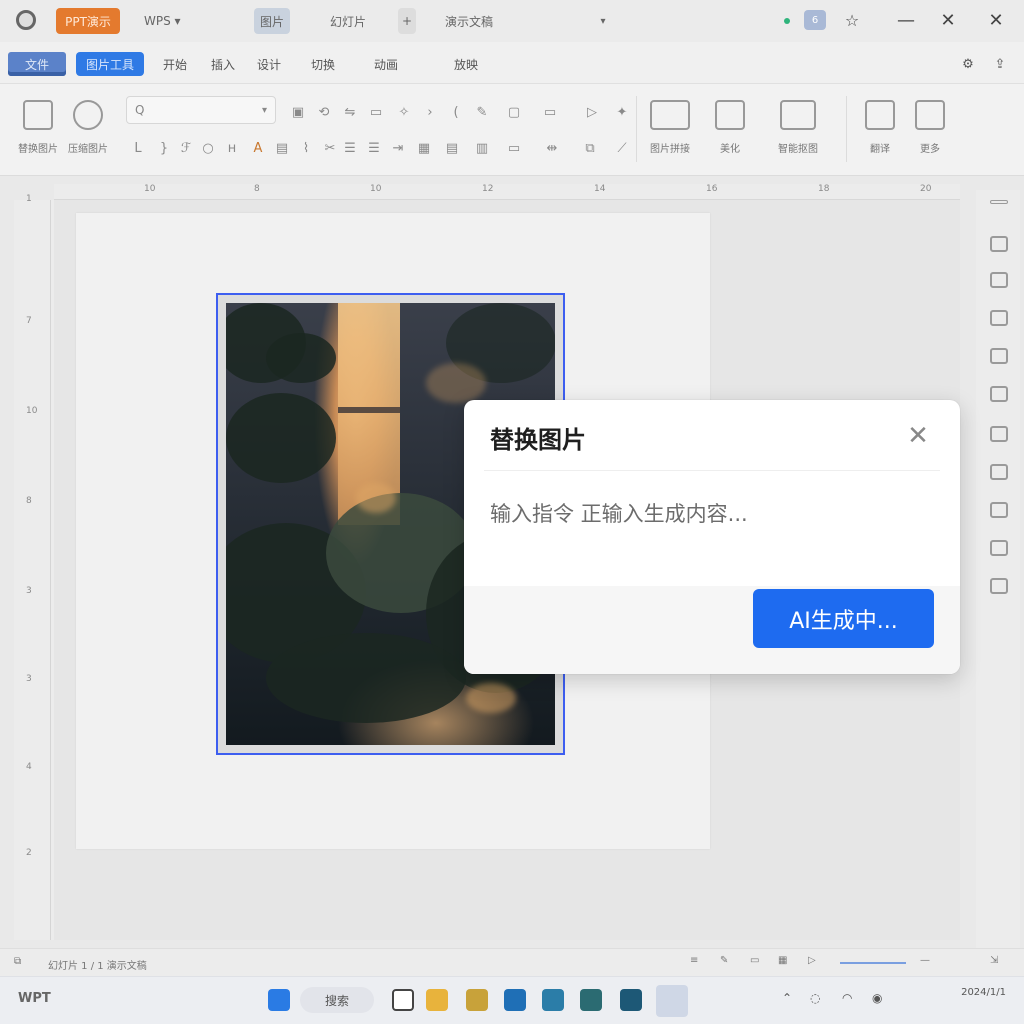  I want to click on star-icon: ☆, so click(852, 20).